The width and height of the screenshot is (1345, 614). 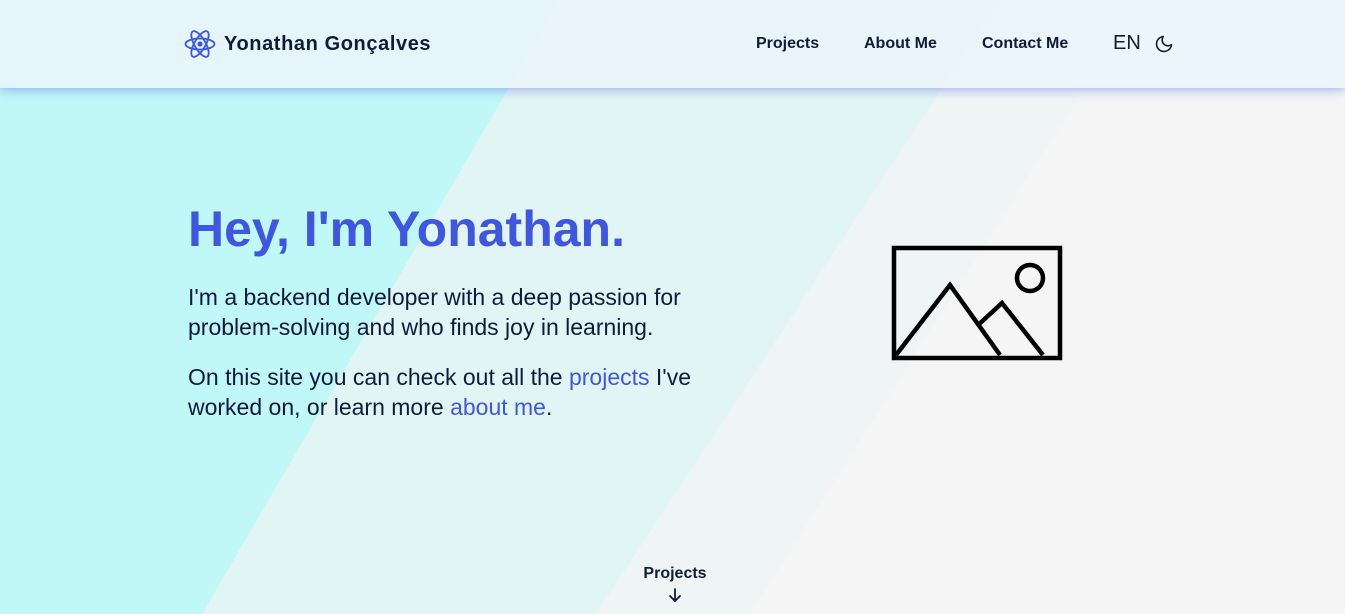 I want to click on nav-contact-link: Contact Me, so click(x=1025, y=44).